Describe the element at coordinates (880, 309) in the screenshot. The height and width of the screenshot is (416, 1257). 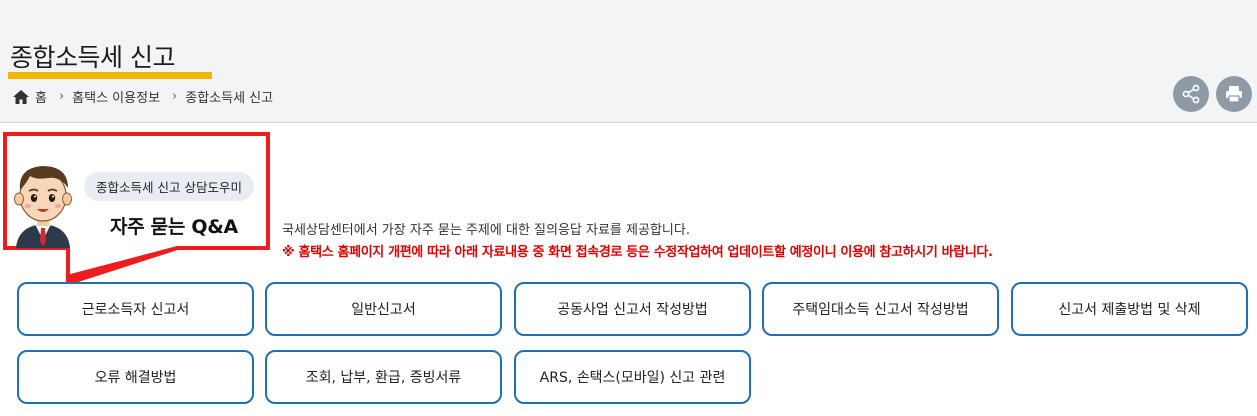
I see `menu-button-rental-income-guide: 주택임대소득 신고서 작성방법` at that location.